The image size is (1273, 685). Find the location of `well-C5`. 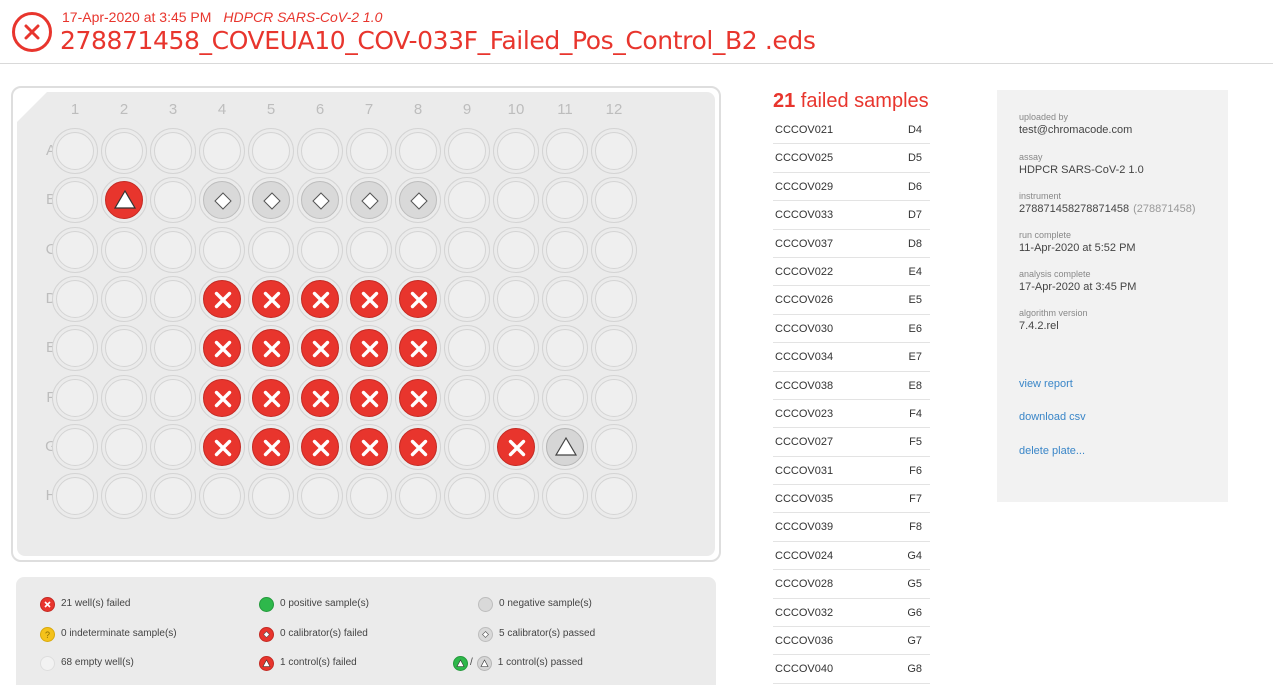

well-C5 is located at coordinates (271, 249).